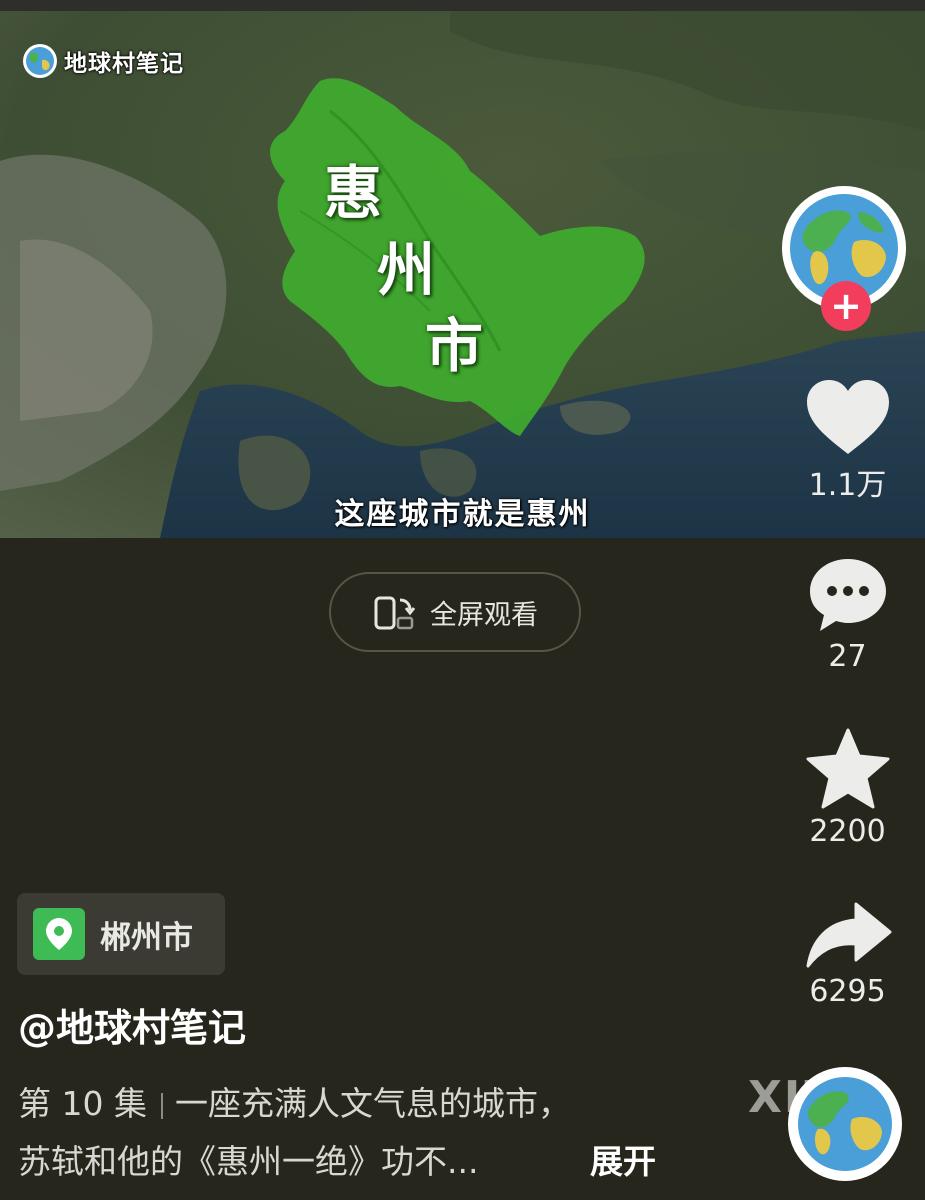 This screenshot has width=925, height=1200. I want to click on plus-icon: +, so click(846, 306).